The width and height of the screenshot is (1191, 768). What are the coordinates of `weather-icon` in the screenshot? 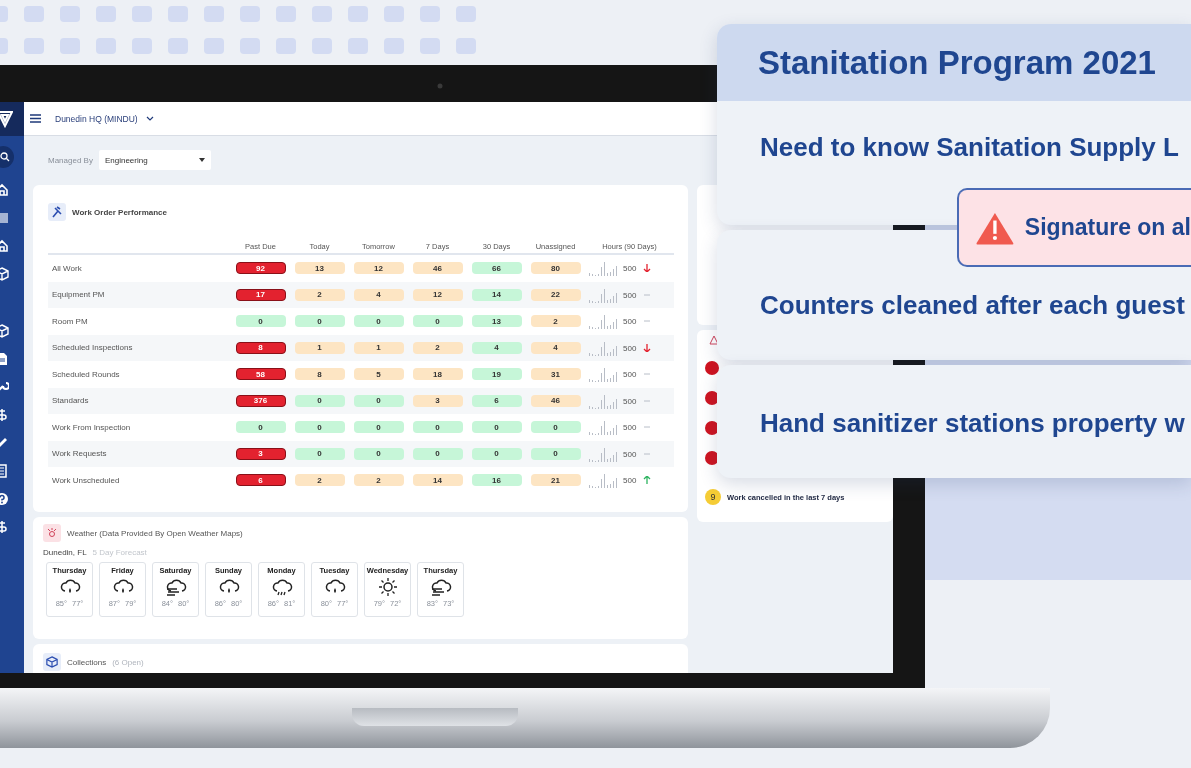 It's located at (52, 533).